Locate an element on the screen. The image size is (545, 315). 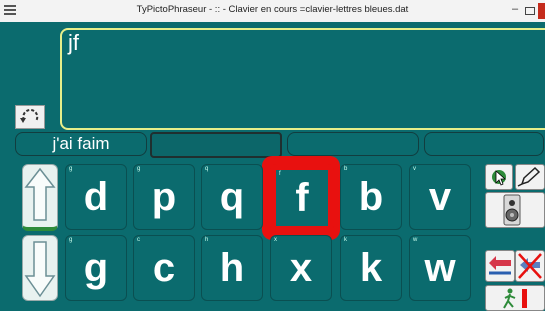
backspace-icon is located at coordinates (500, 265).